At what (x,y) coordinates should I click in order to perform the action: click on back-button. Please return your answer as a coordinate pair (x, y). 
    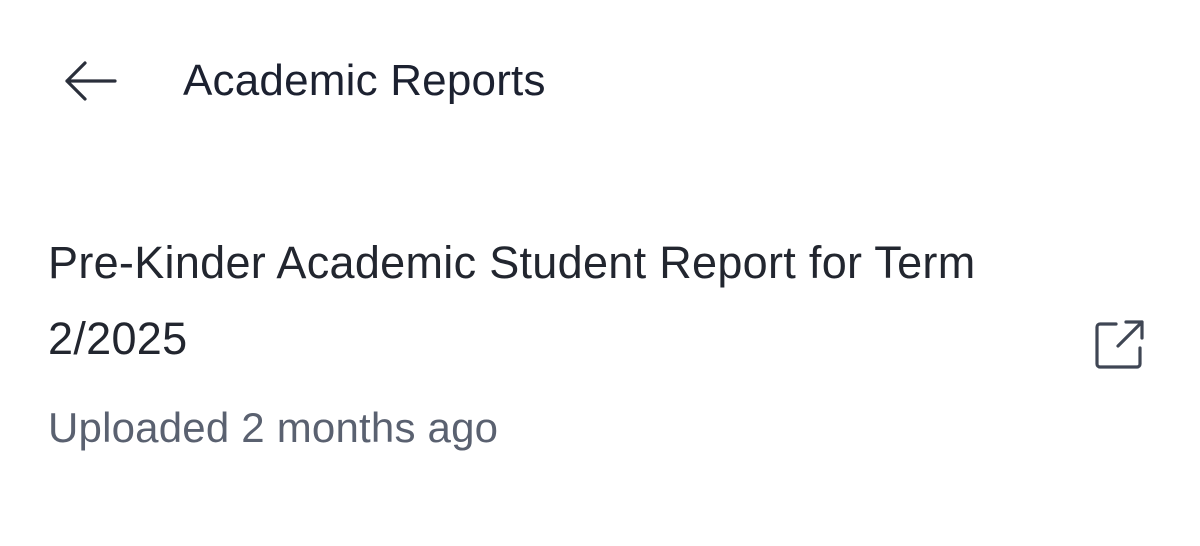
    Looking at the image, I should click on (90, 81).